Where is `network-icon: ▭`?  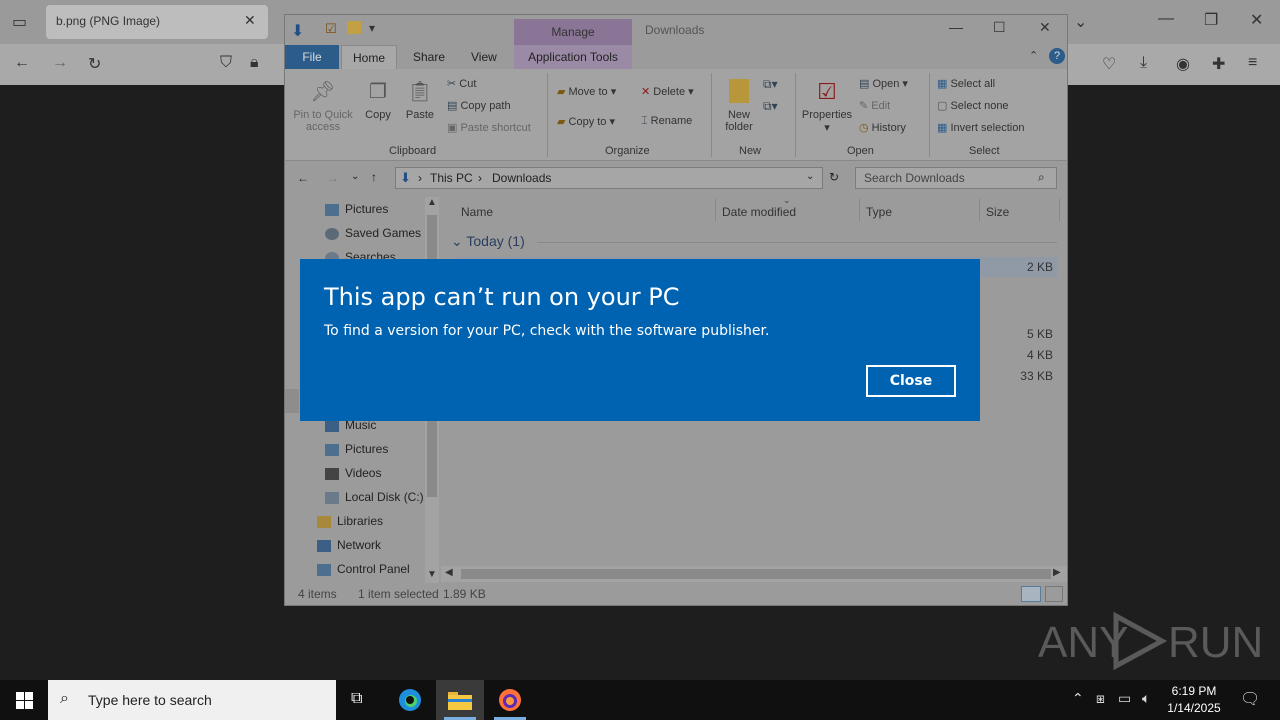 network-icon: ▭ is located at coordinates (1124, 698).